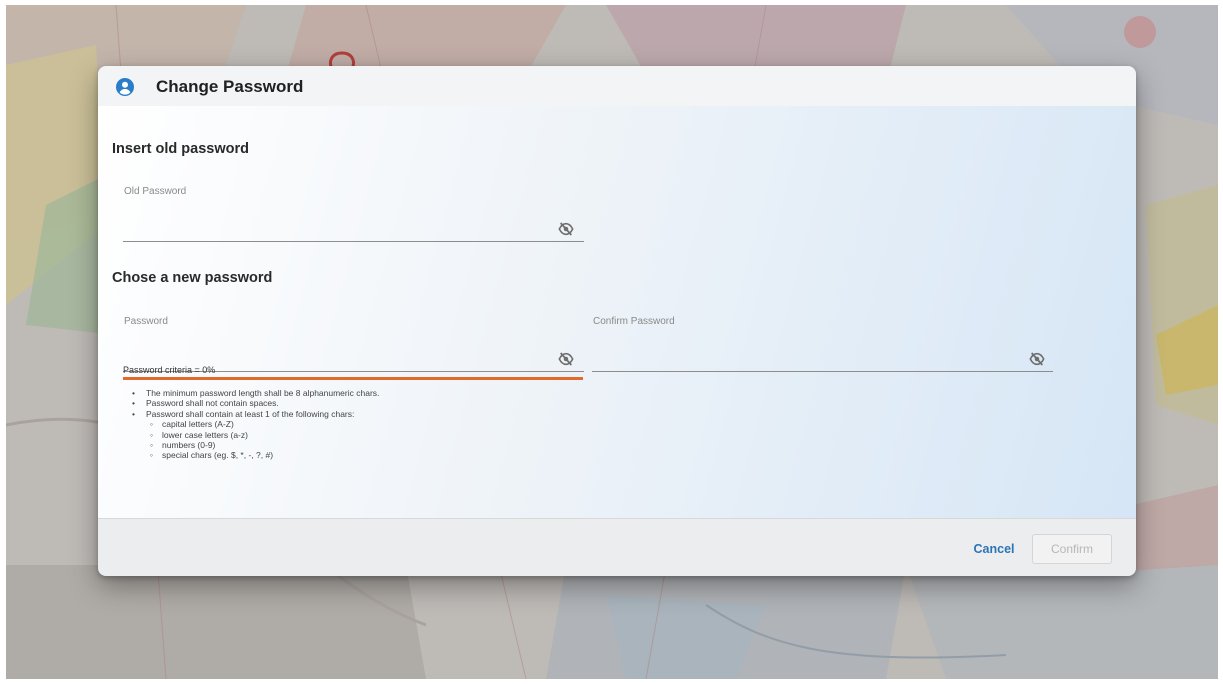 This screenshot has height=684, width=1223. I want to click on password-label: Password, so click(146, 321).